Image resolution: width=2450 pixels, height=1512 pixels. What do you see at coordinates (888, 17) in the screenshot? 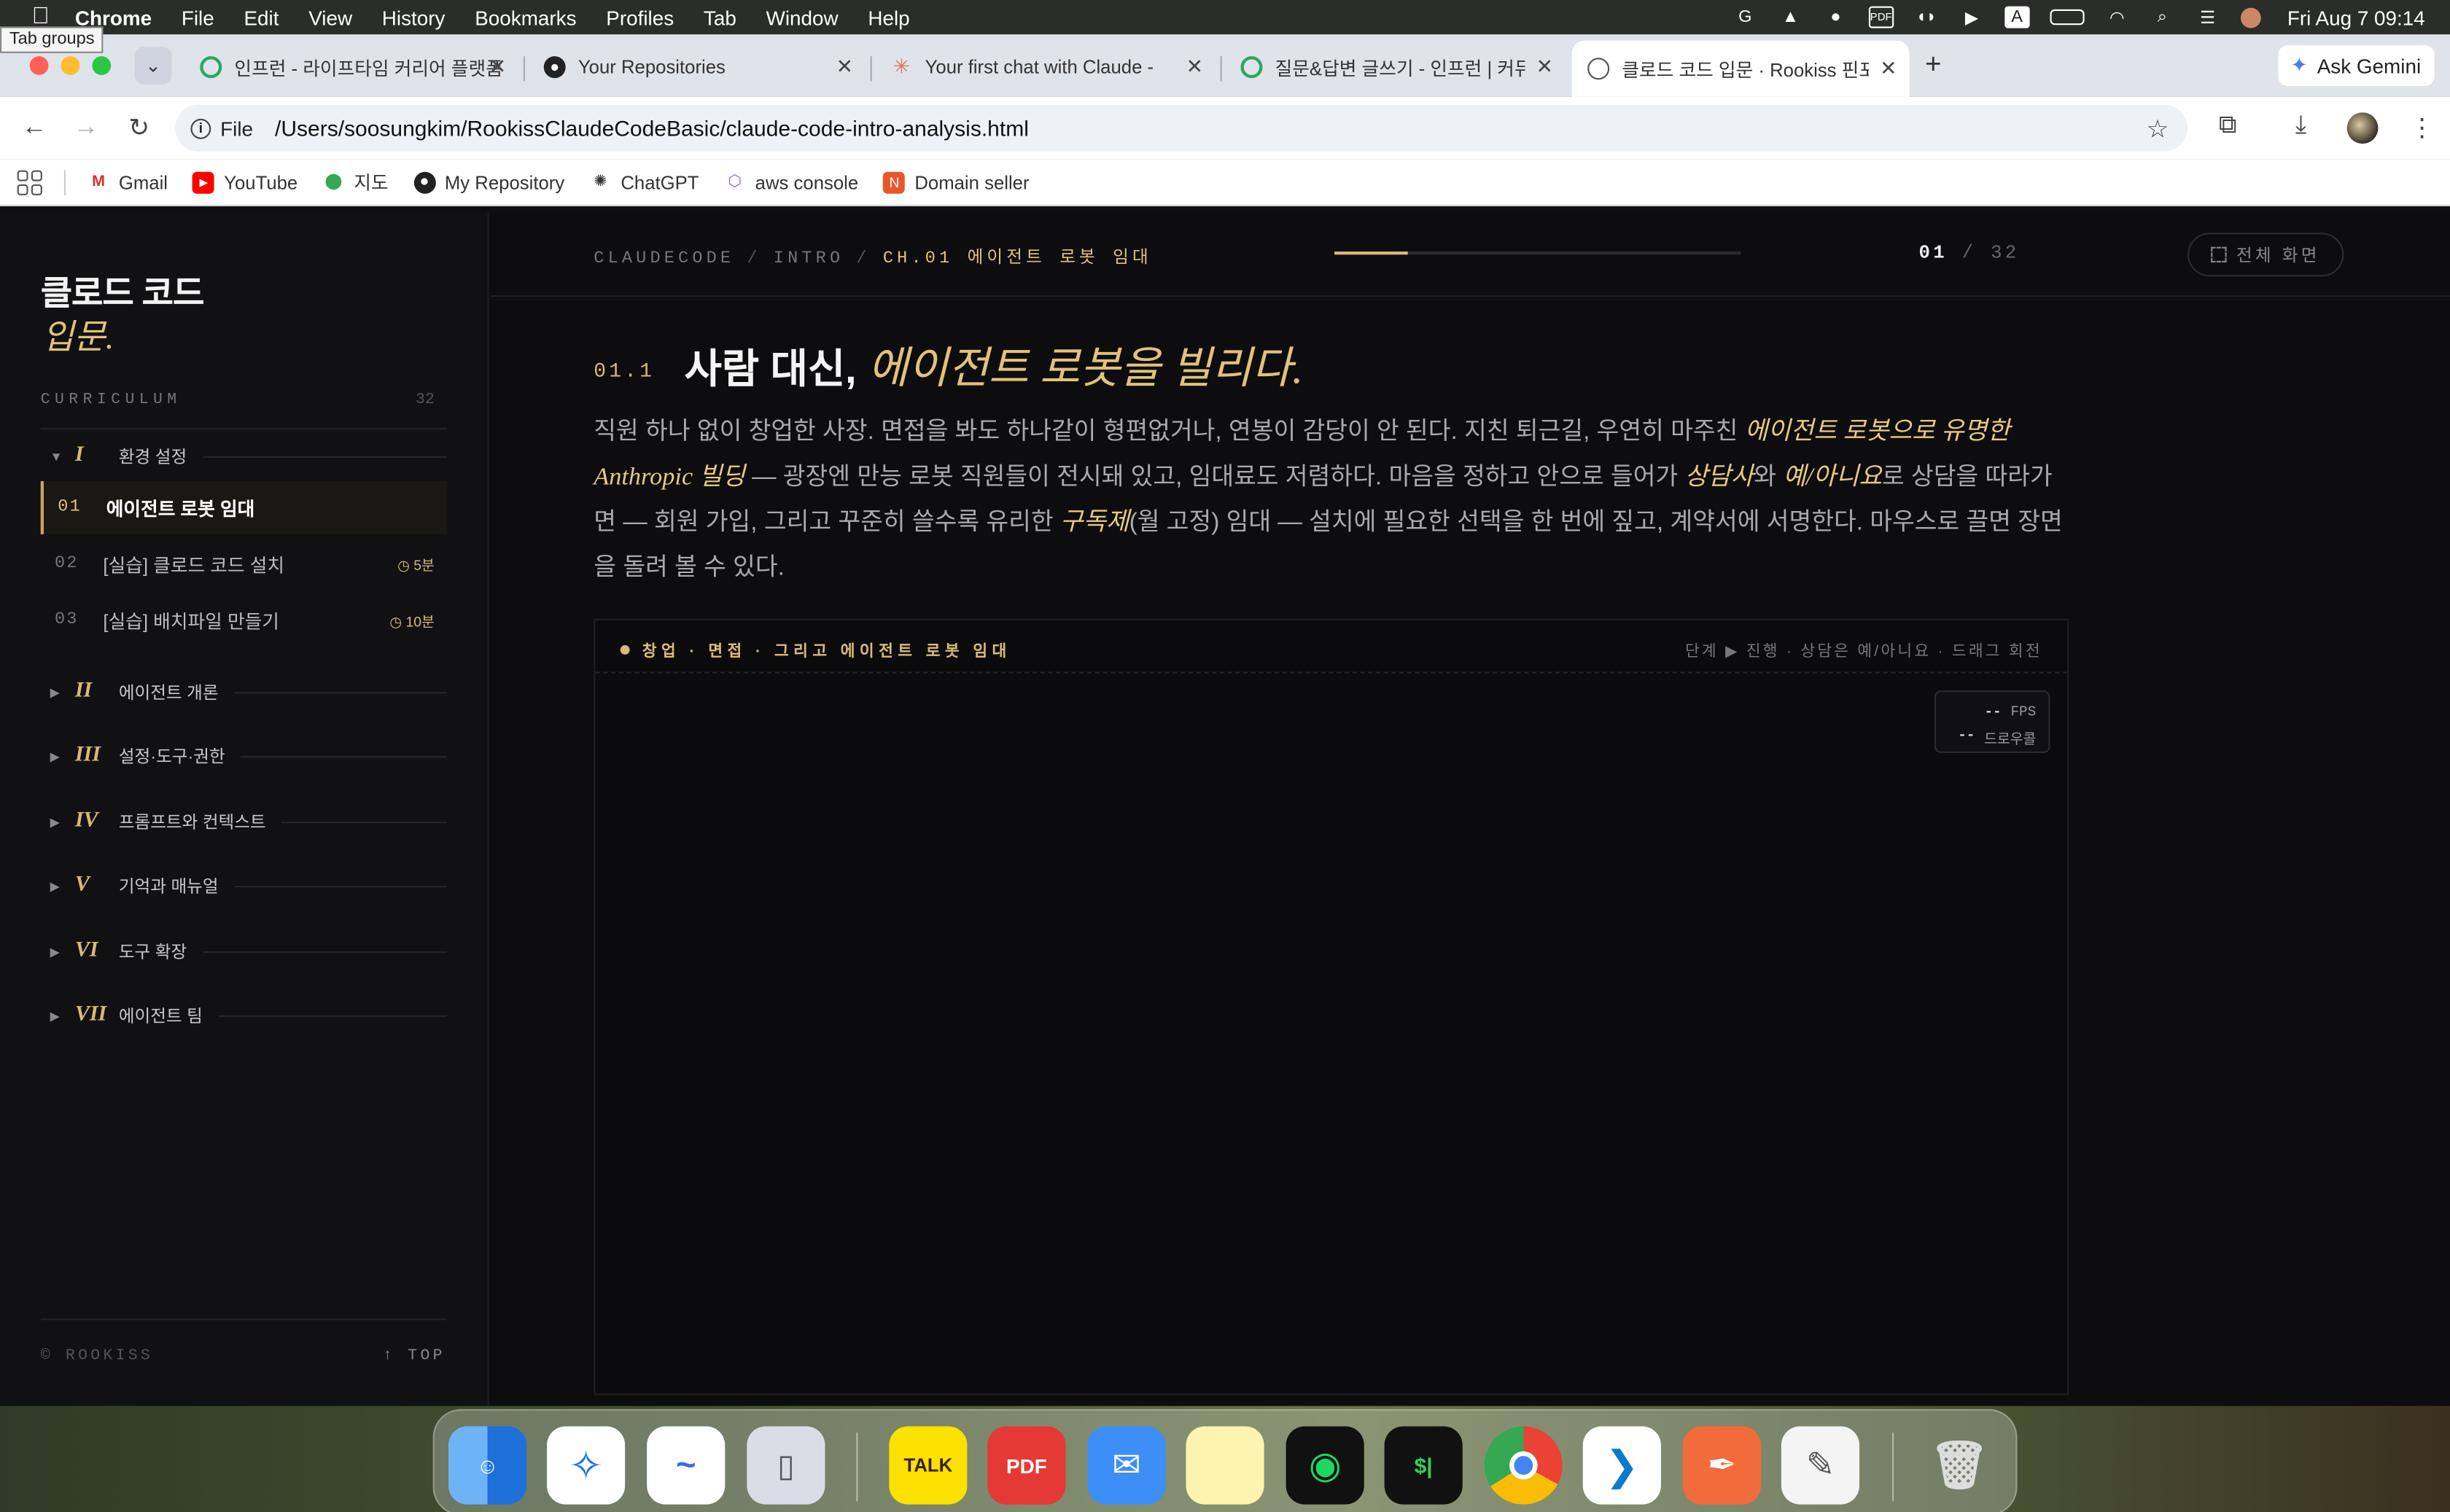
I see `menu-help: Help` at bounding box center [888, 17].